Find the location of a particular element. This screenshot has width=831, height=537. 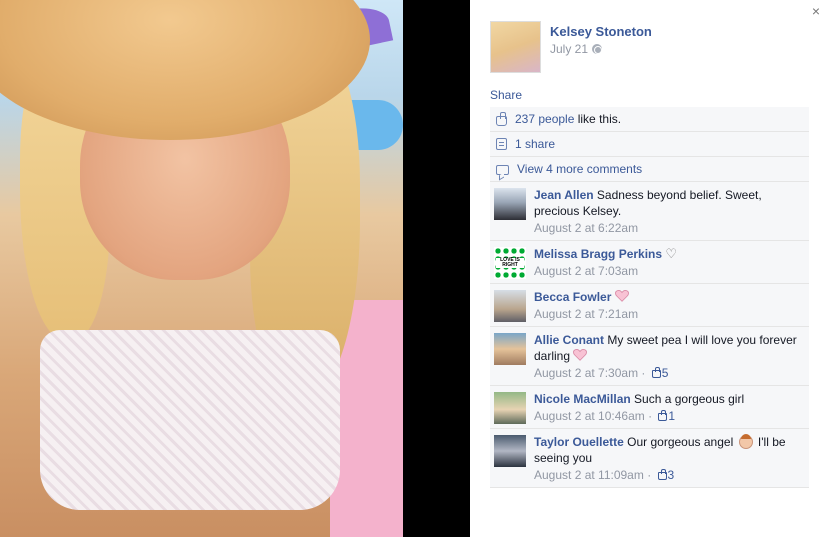

post-author: Kelsey Stoneton July 21 is located at coordinates (660, 47).